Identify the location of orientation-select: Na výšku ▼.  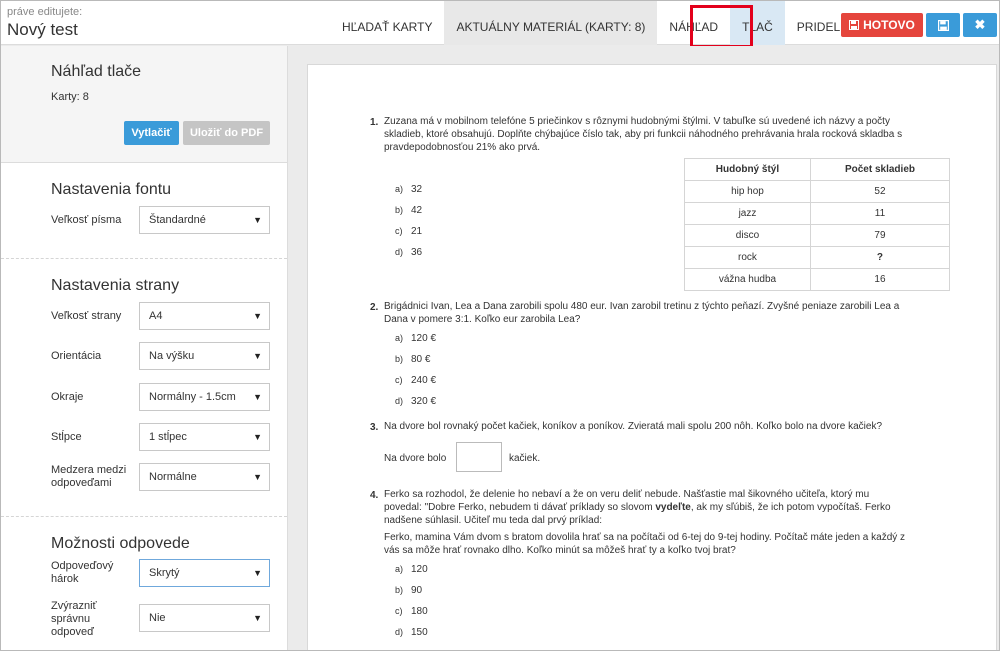
(204, 356).